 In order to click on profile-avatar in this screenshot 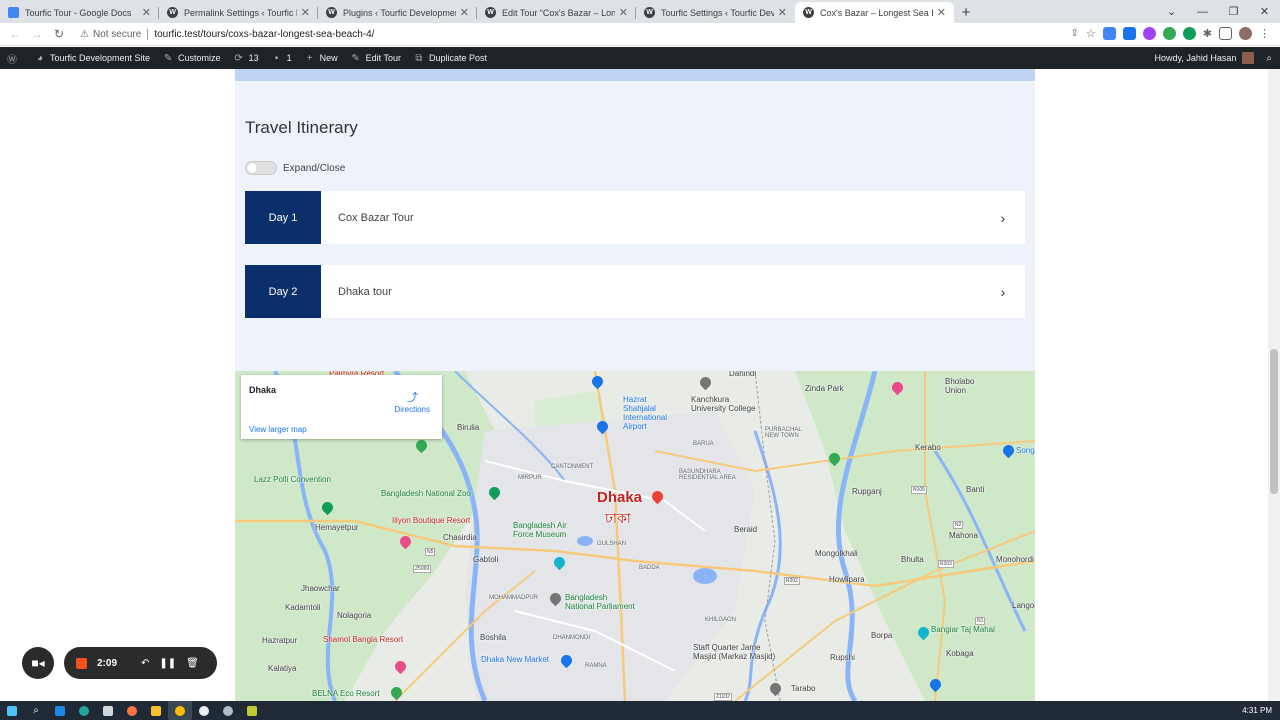, I will do `click(1245, 33)`.